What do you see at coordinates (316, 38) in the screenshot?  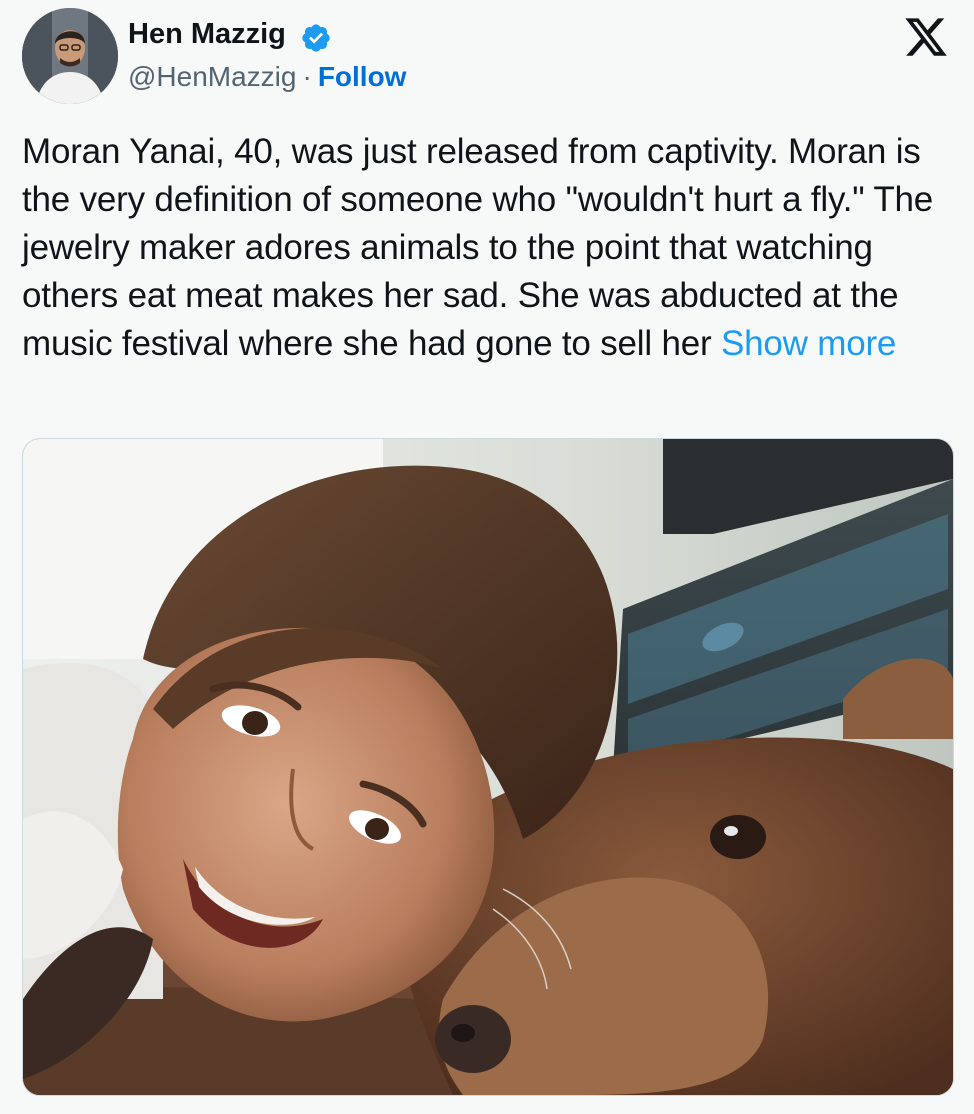 I see `verified-badge-icon` at bounding box center [316, 38].